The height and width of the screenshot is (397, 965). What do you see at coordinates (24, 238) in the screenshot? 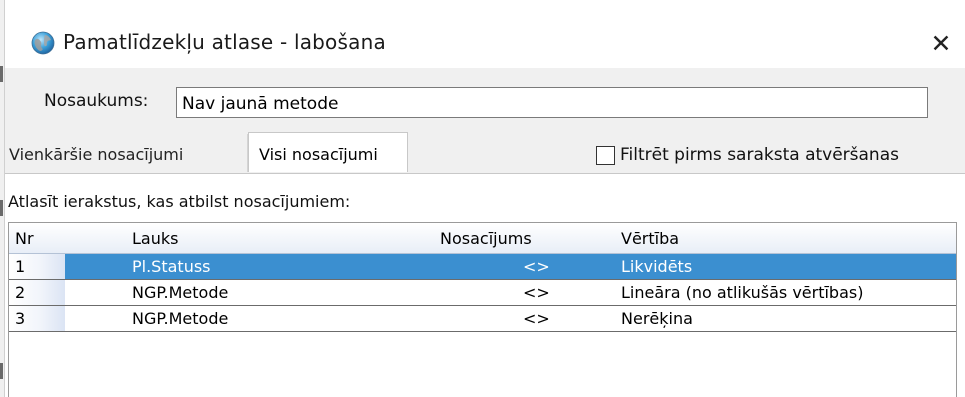
I see `column-header-nr: Nr` at bounding box center [24, 238].